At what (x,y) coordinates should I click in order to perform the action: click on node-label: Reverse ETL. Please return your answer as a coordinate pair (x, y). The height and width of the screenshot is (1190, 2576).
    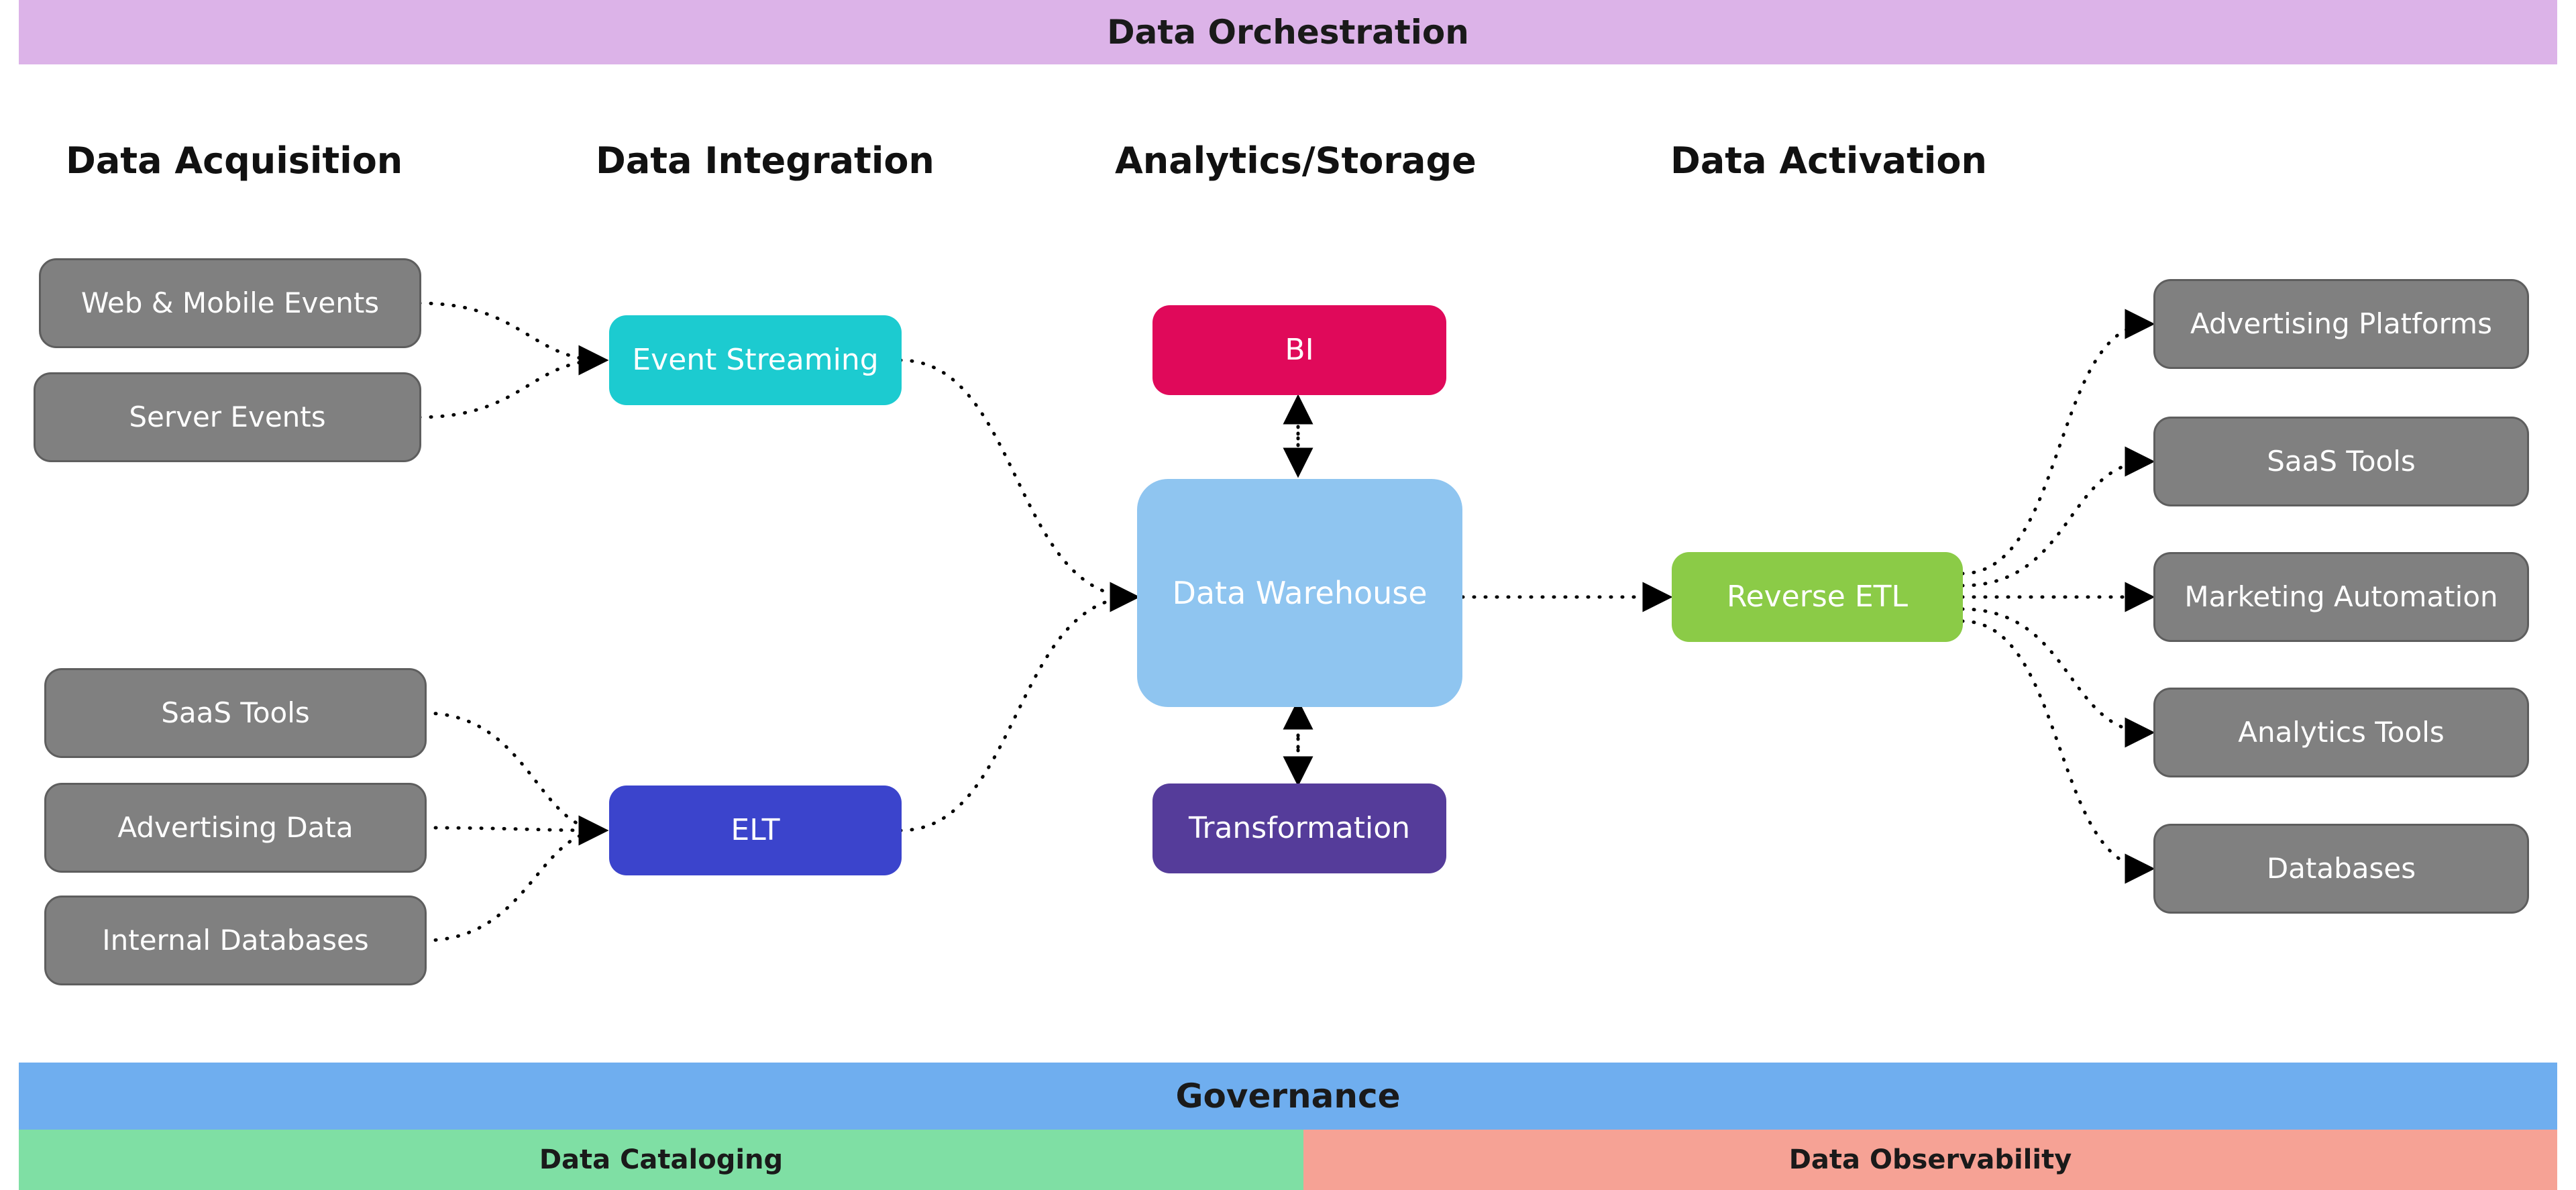
    Looking at the image, I should click on (1817, 596).